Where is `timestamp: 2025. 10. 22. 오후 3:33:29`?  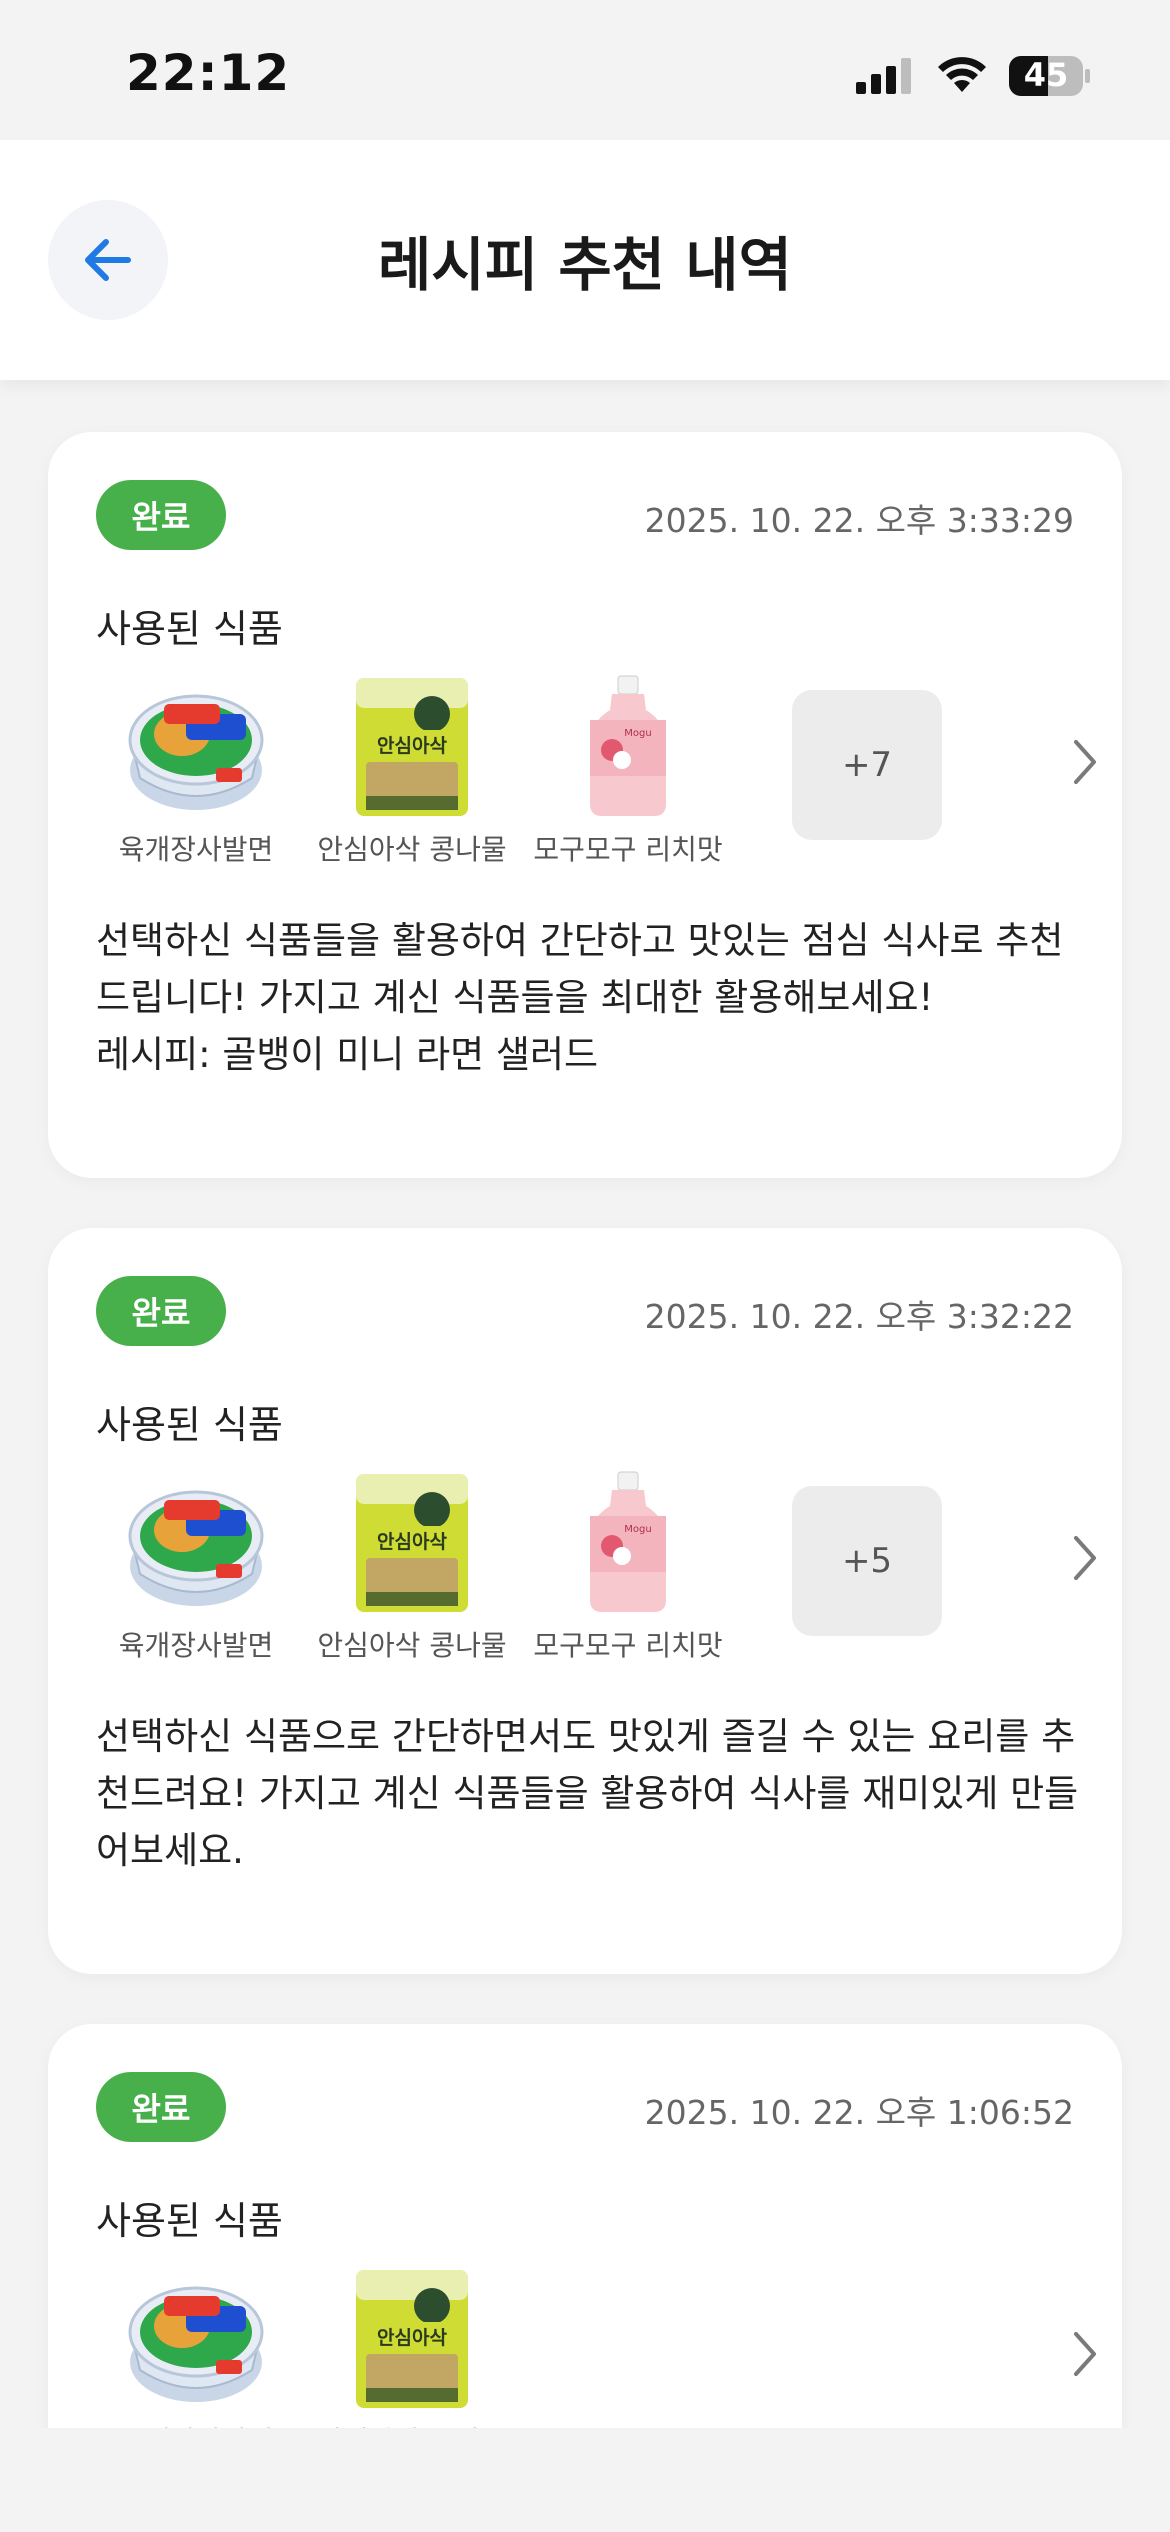
timestamp: 2025. 10. 22. 오후 3:33:29 is located at coordinates (859, 520).